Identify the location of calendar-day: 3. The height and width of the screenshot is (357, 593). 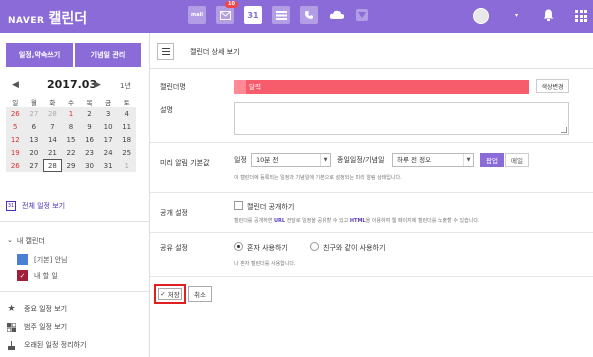
(108, 113).